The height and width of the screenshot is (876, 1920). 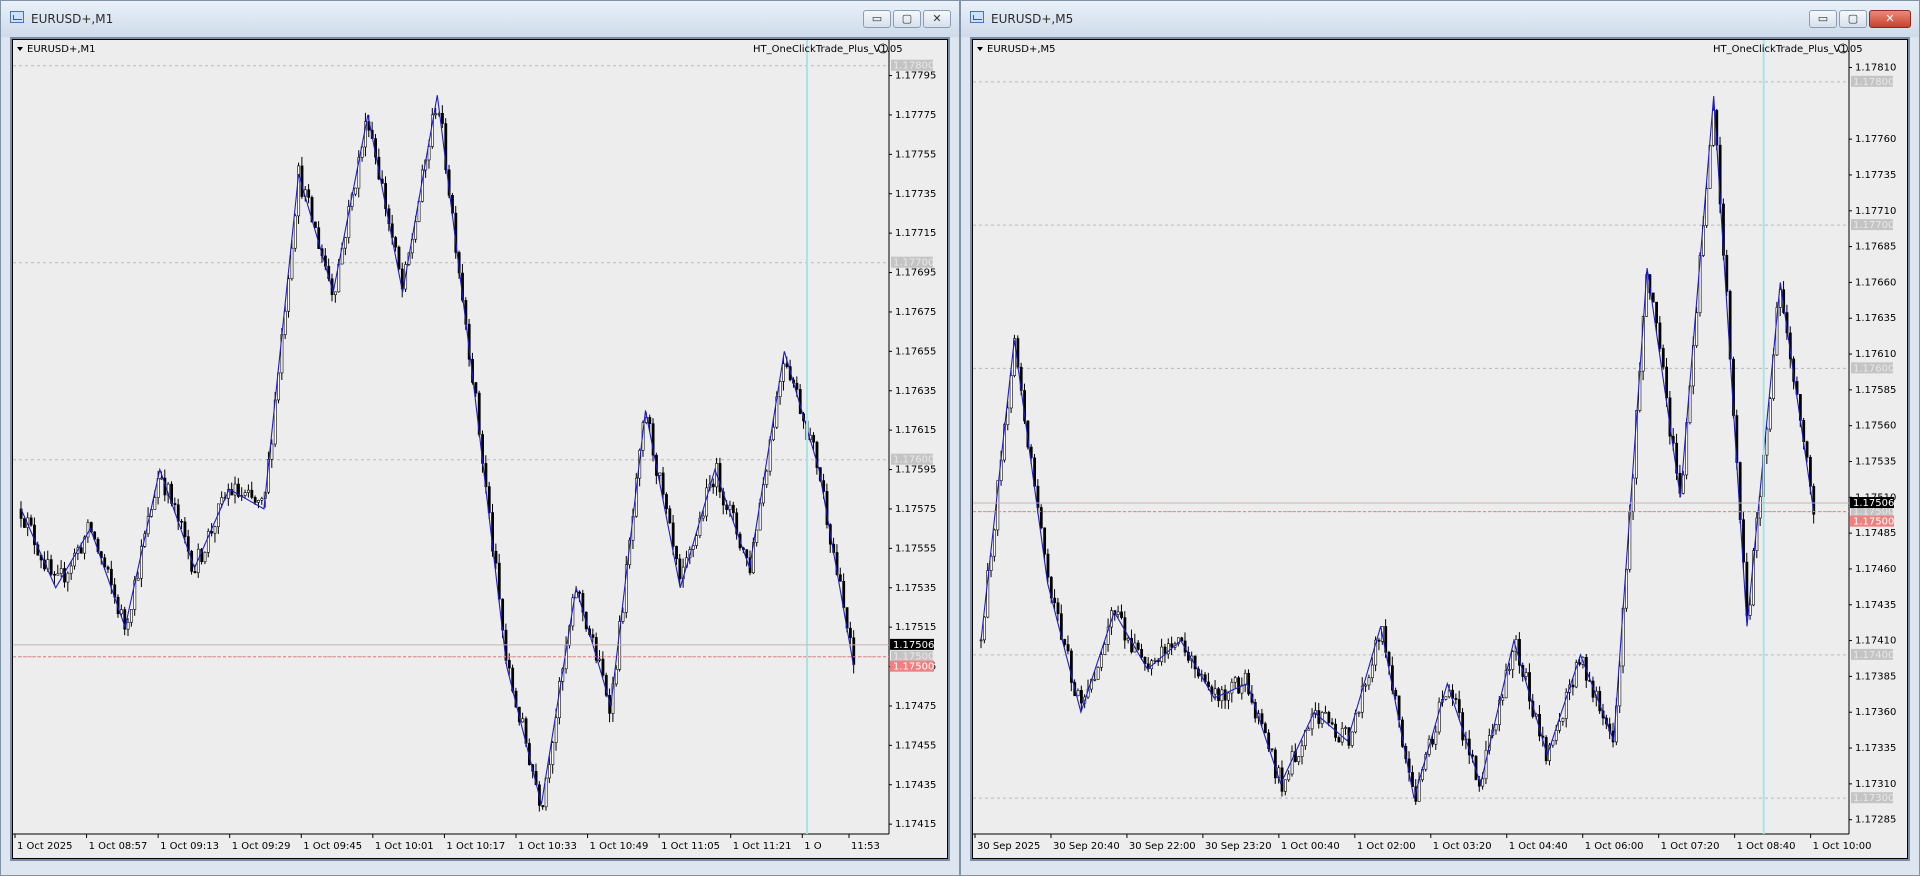 What do you see at coordinates (1875, 533) in the screenshot?
I see `y-tick-label: 1.17485` at bounding box center [1875, 533].